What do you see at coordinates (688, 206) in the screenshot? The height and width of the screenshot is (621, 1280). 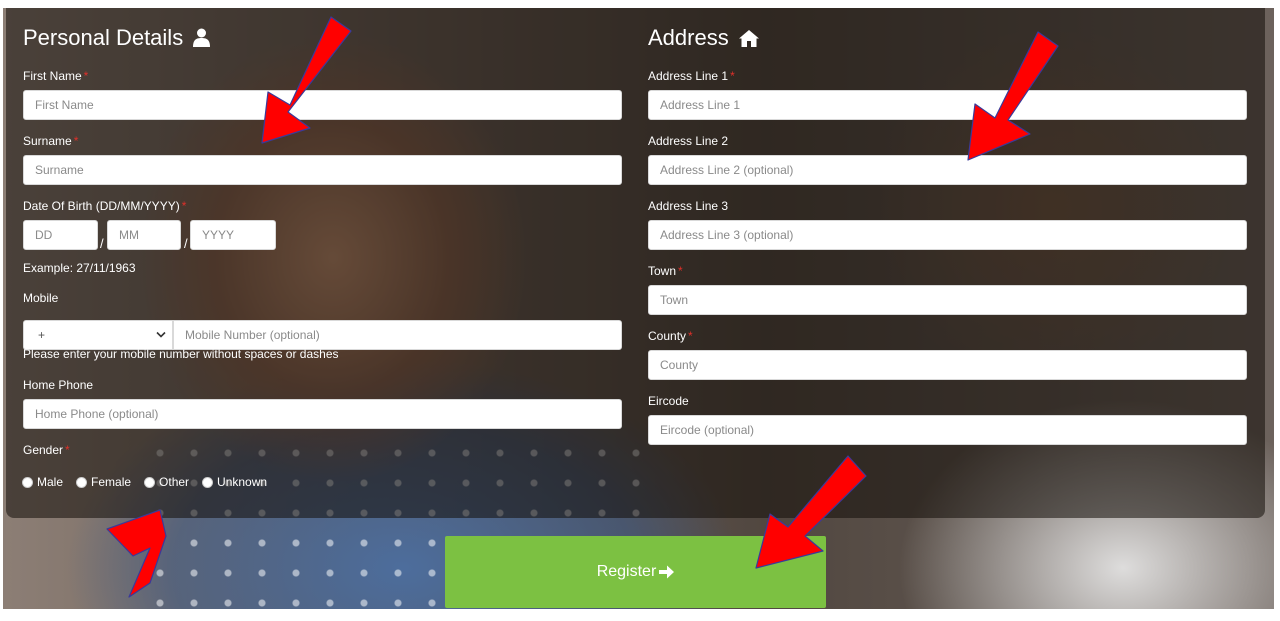 I see `address-line3-label: Address Line 3` at bounding box center [688, 206].